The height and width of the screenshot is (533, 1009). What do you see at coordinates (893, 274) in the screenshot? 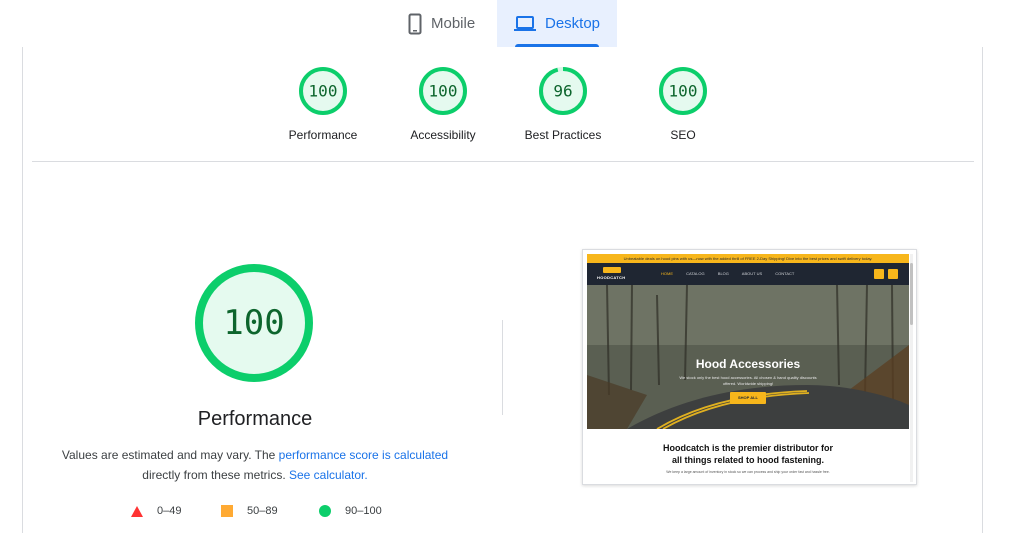
I see `cart-icon` at bounding box center [893, 274].